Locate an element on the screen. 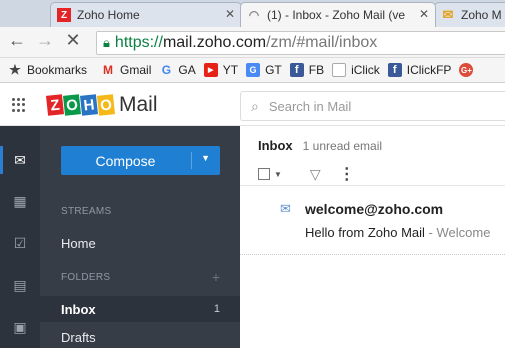  email-sender: welcome@zoho.com is located at coordinates (374, 209).